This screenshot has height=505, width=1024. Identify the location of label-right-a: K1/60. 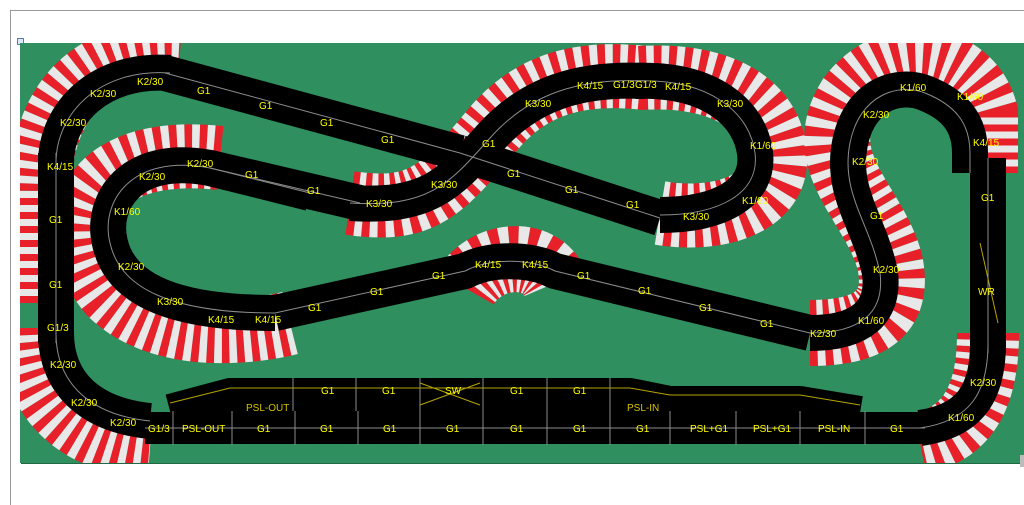
(913, 88).